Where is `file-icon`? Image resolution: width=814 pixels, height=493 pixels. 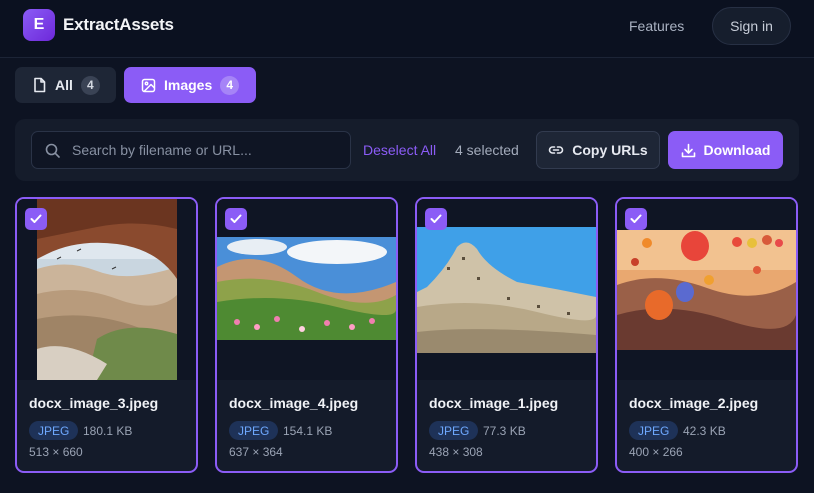
file-icon is located at coordinates (40, 85).